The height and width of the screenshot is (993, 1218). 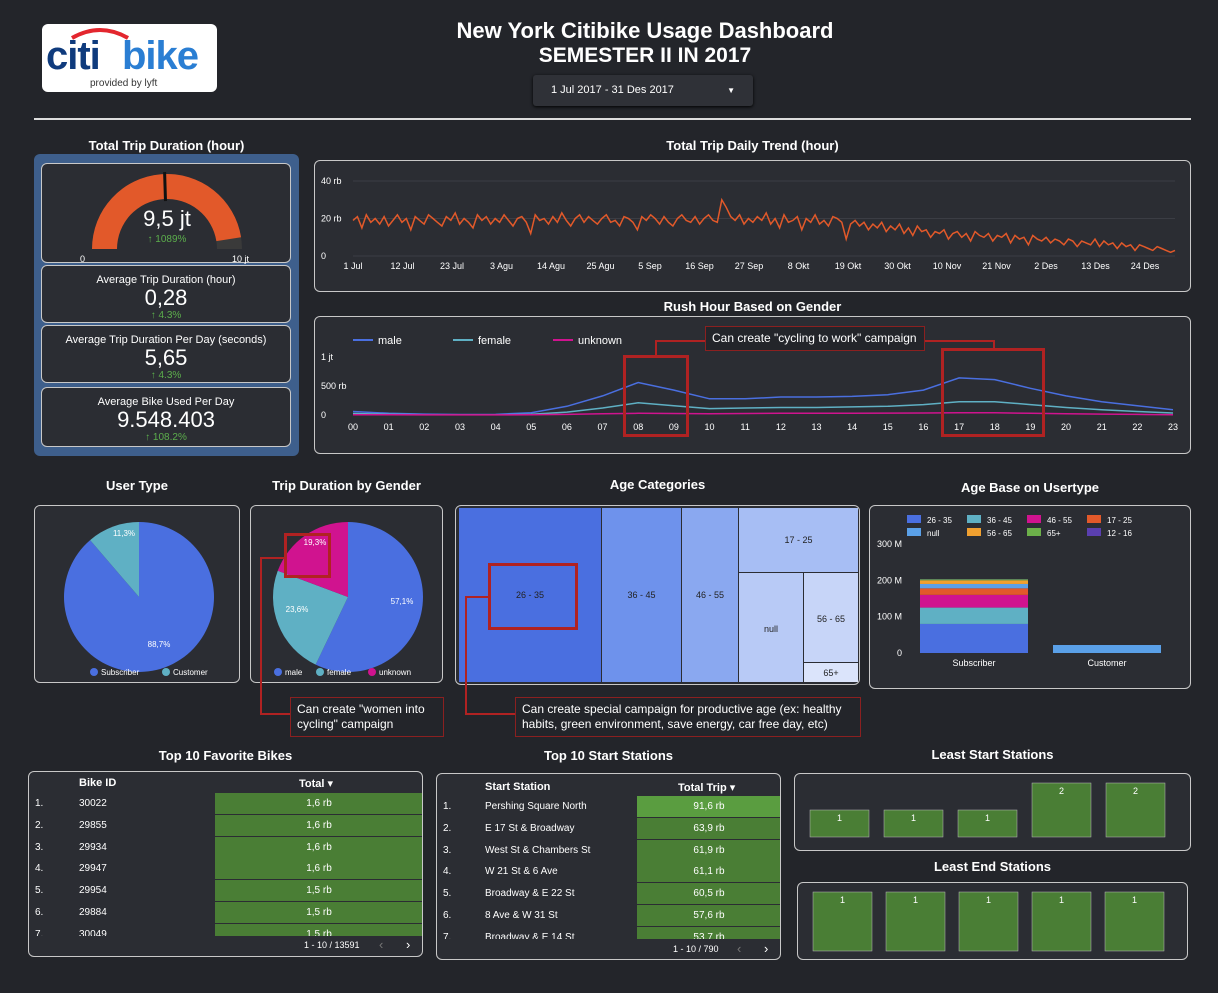 What do you see at coordinates (521, 872) in the screenshot?
I see `station-name: W 21 St & 6 Ave` at bounding box center [521, 872].